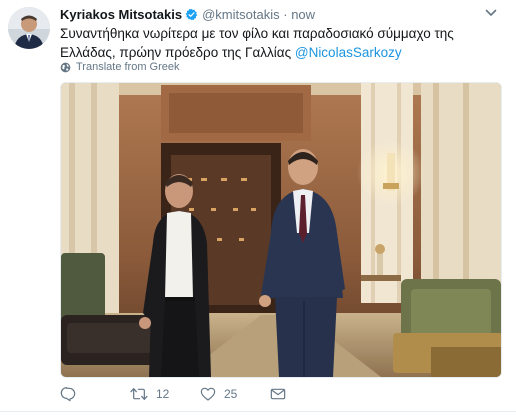 The image size is (516, 415). What do you see at coordinates (149, 394) in the screenshot?
I see `retweet-button: 12` at bounding box center [149, 394].